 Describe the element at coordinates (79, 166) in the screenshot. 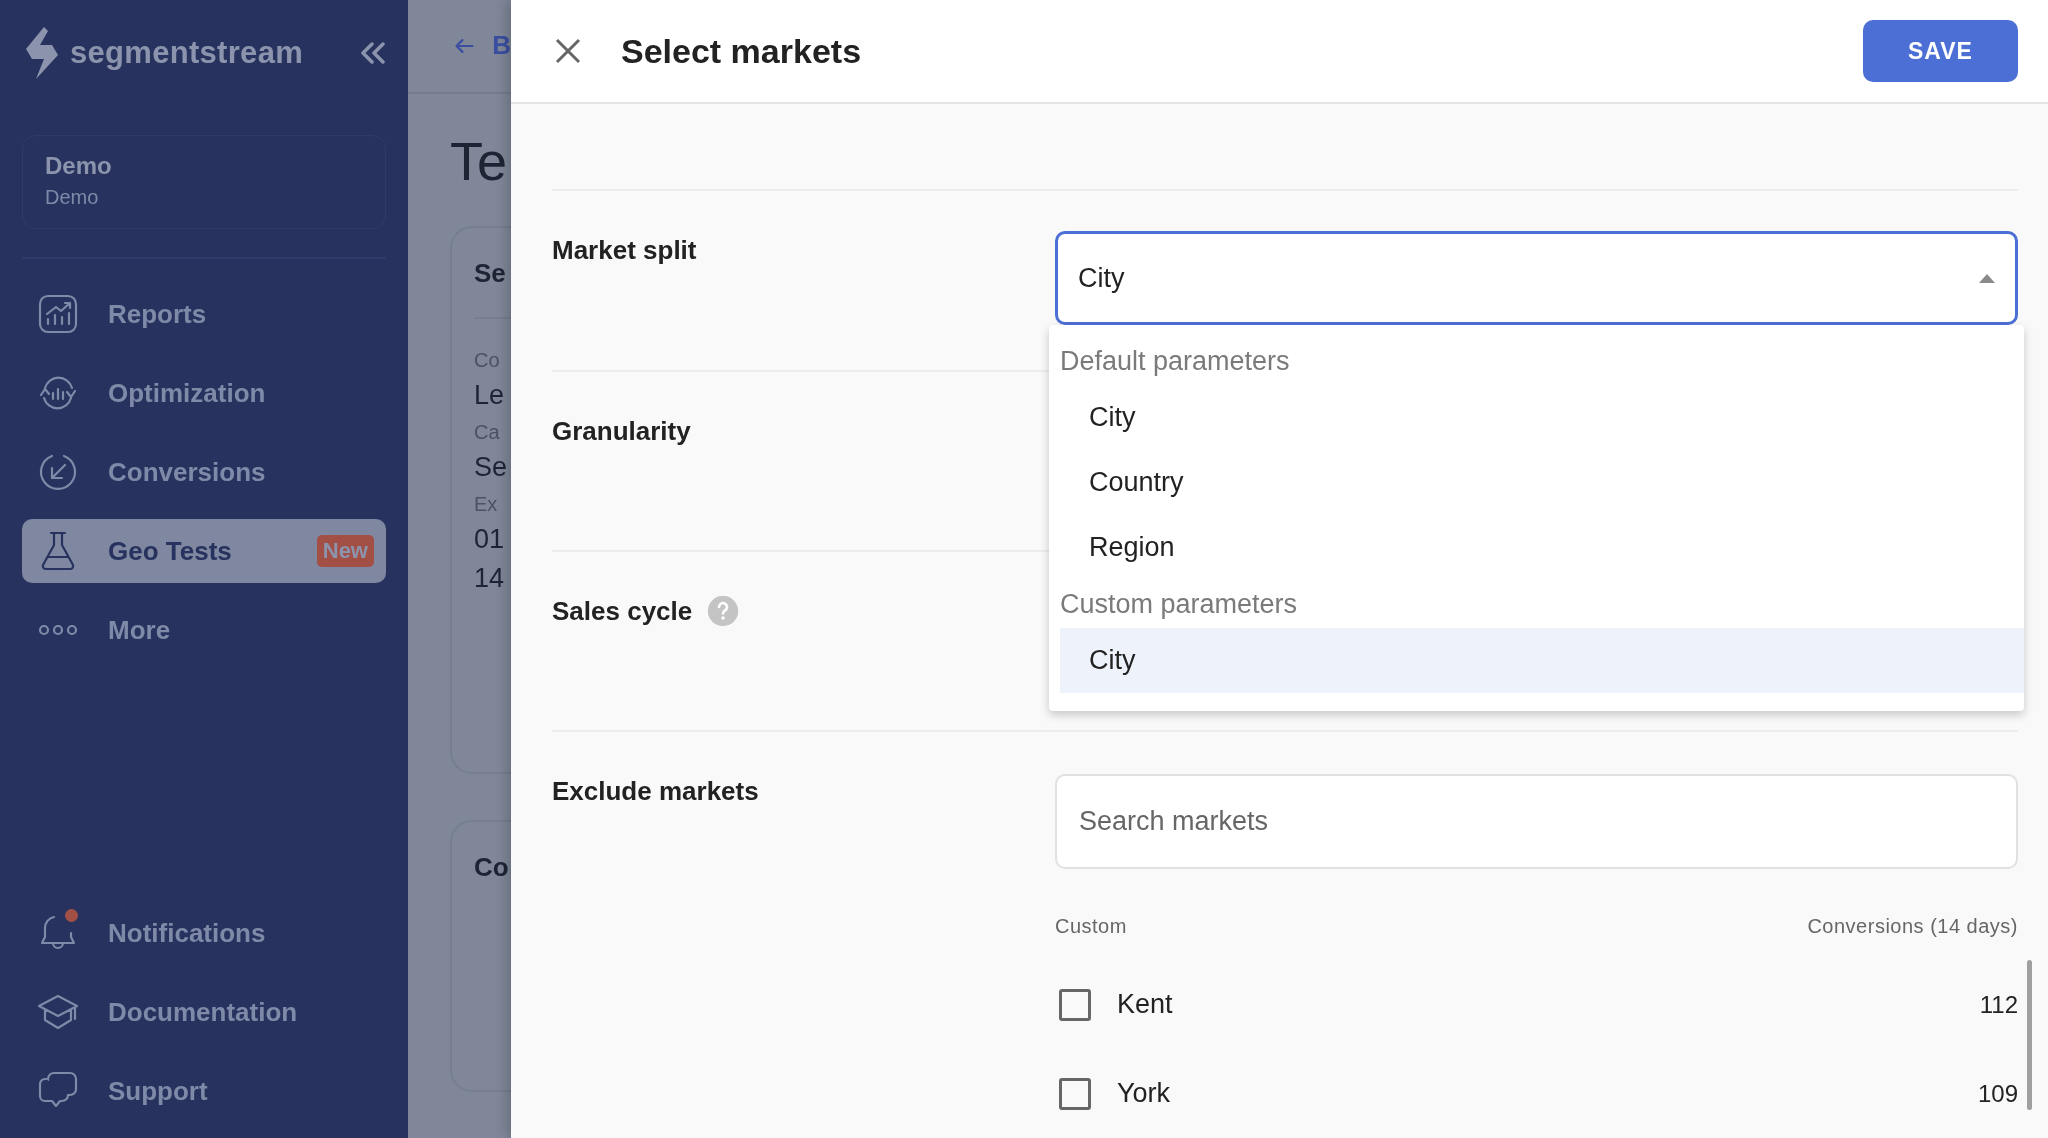

I see `workspace-name: Demo` at that location.